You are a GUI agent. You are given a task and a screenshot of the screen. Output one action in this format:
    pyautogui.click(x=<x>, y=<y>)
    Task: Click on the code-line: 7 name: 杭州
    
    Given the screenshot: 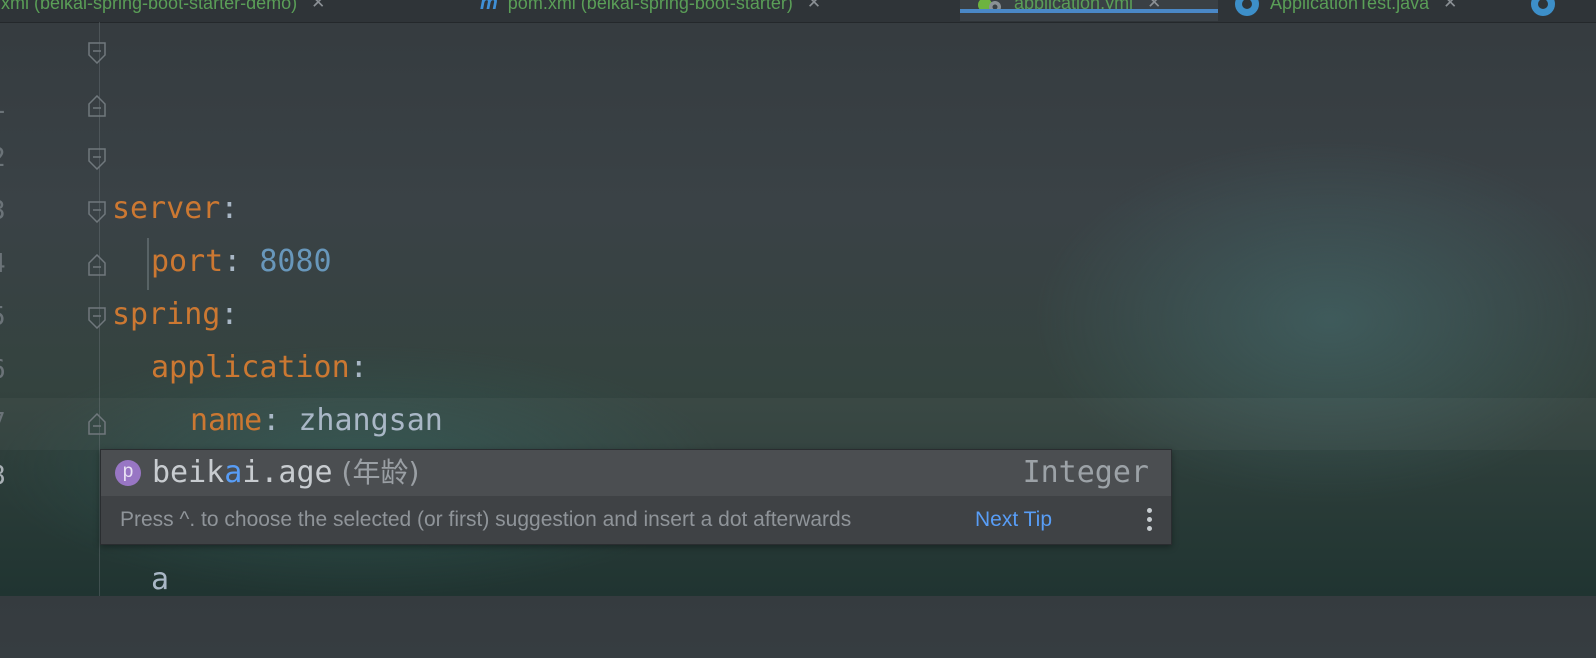 What is the action you would take?
    pyautogui.click(x=159, y=418)
    